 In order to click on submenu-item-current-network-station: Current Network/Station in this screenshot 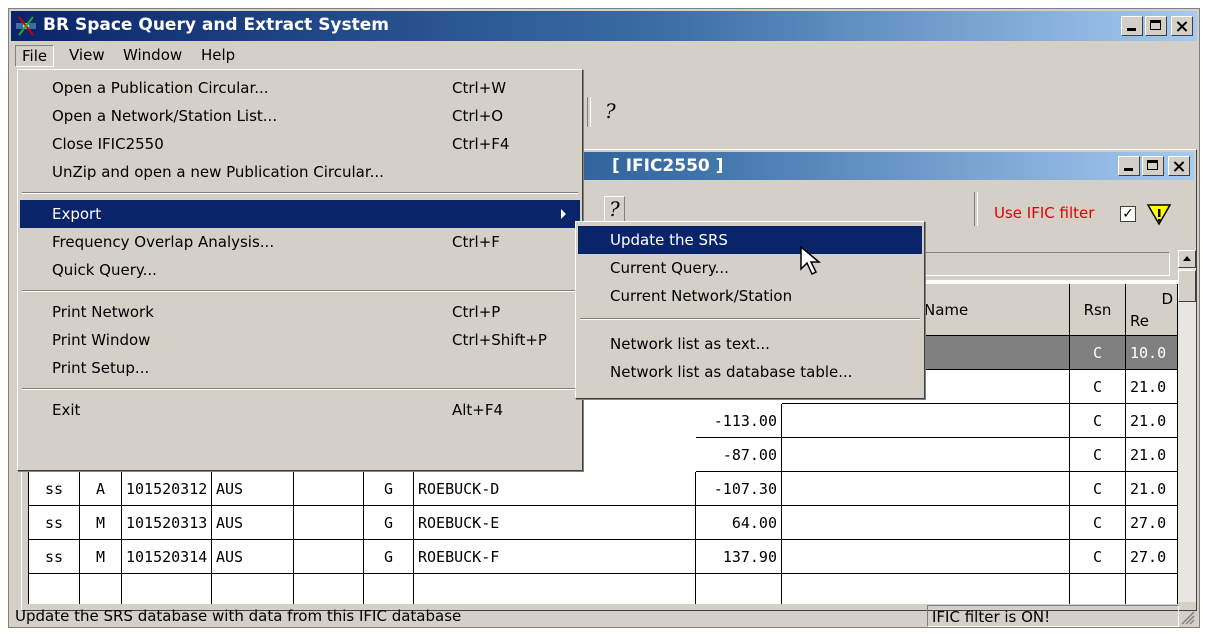, I will do `click(750, 296)`.